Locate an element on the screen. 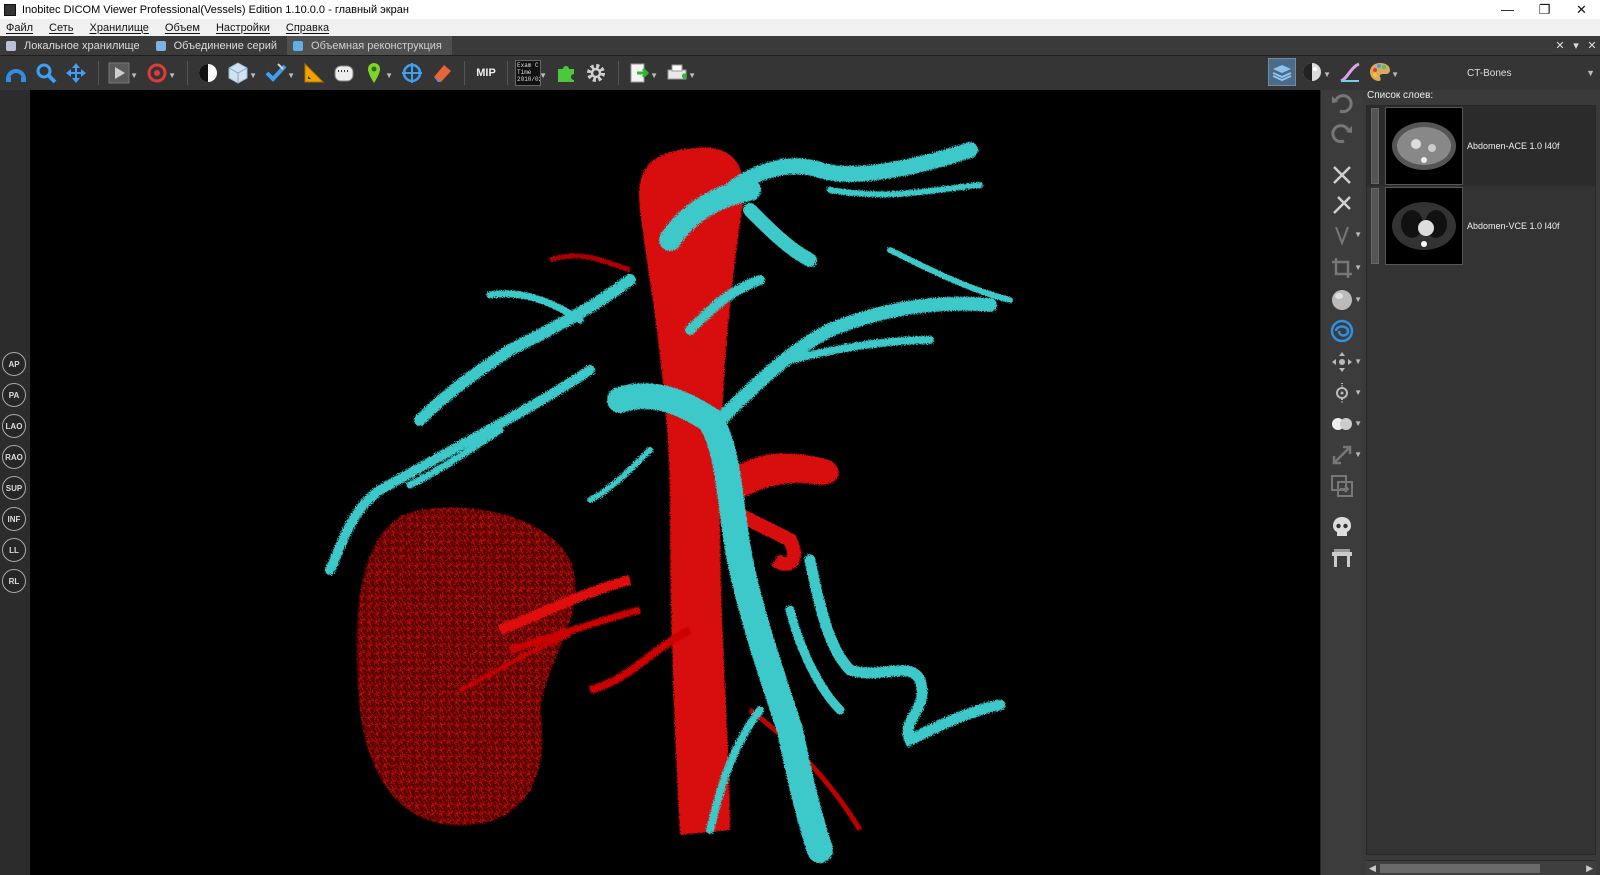 The width and height of the screenshot is (1600, 875). tab-close-icon: ✕ is located at coordinates (1592, 45).